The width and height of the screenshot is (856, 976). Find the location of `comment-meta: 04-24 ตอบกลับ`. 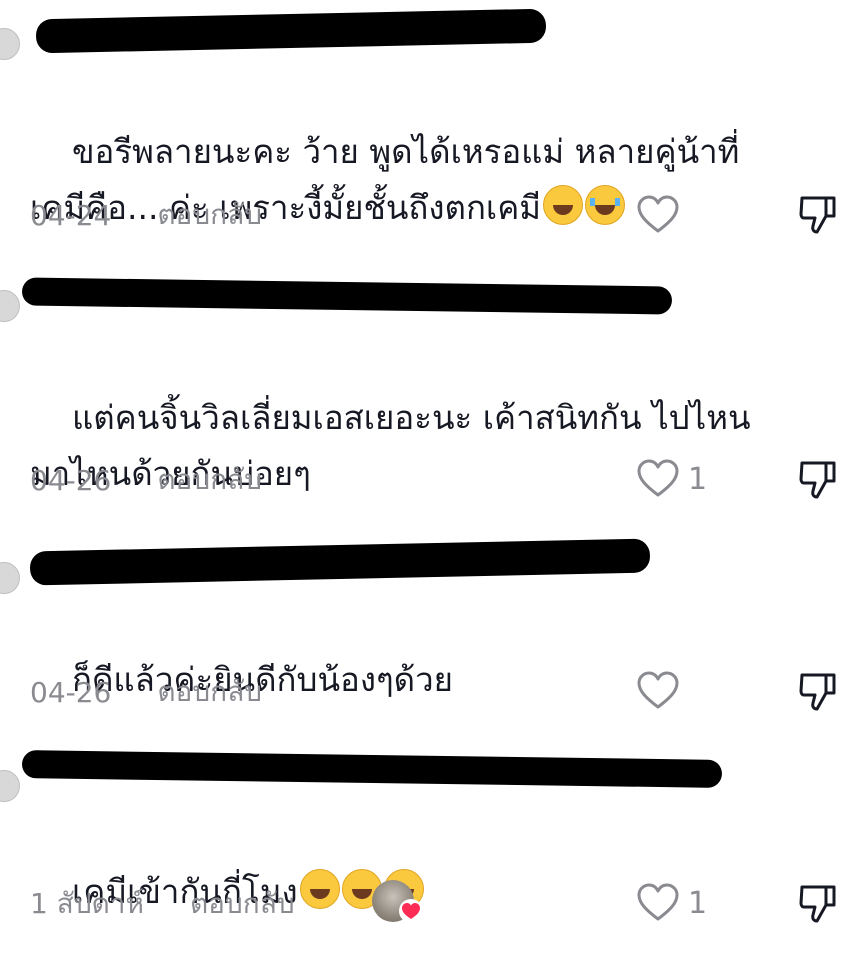

comment-meta: 04-24 ตอบกลับ is located at coordinates (146, 215).